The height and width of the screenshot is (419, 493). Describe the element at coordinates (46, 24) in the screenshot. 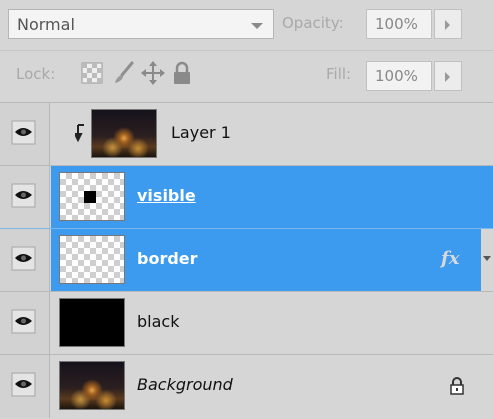

I see `blend-mode-value: Normal` at that location.